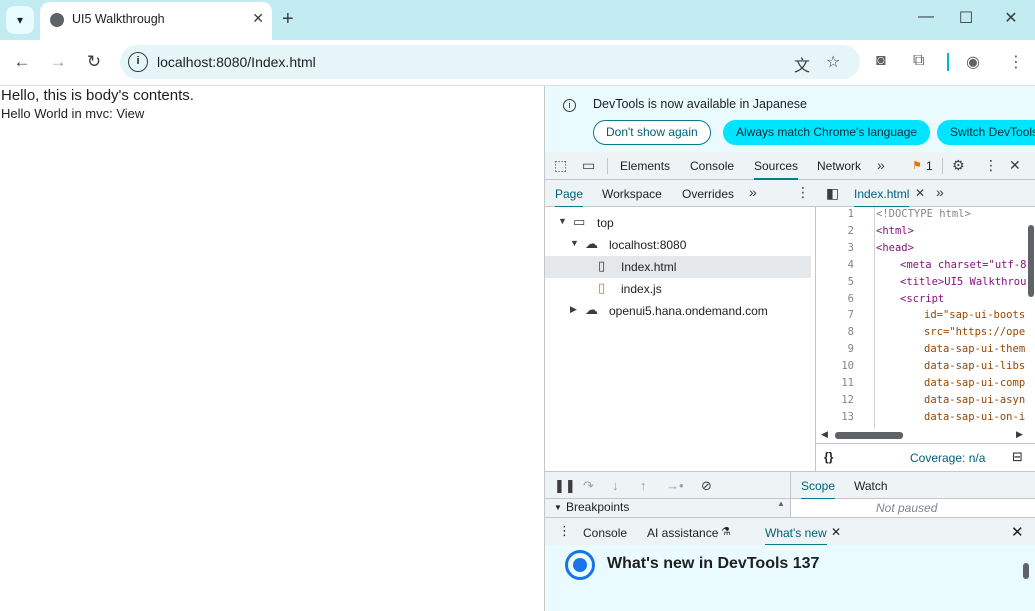  What do you see at coordinates (1016, 62) in the screenshot?
I see `menu-kebab-icon: ⋮` at bounding box center [1016, 62].